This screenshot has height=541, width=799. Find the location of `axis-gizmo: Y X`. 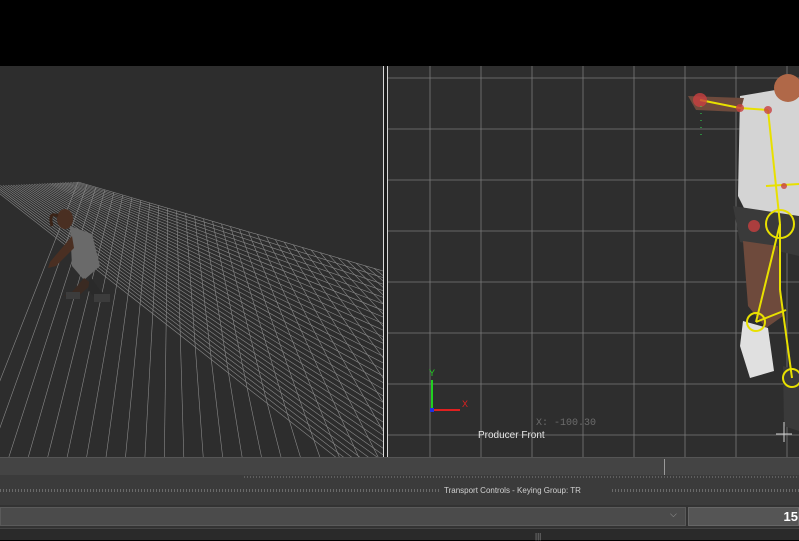

axis-gizmo: Y X is located at coordinates (448, 390).